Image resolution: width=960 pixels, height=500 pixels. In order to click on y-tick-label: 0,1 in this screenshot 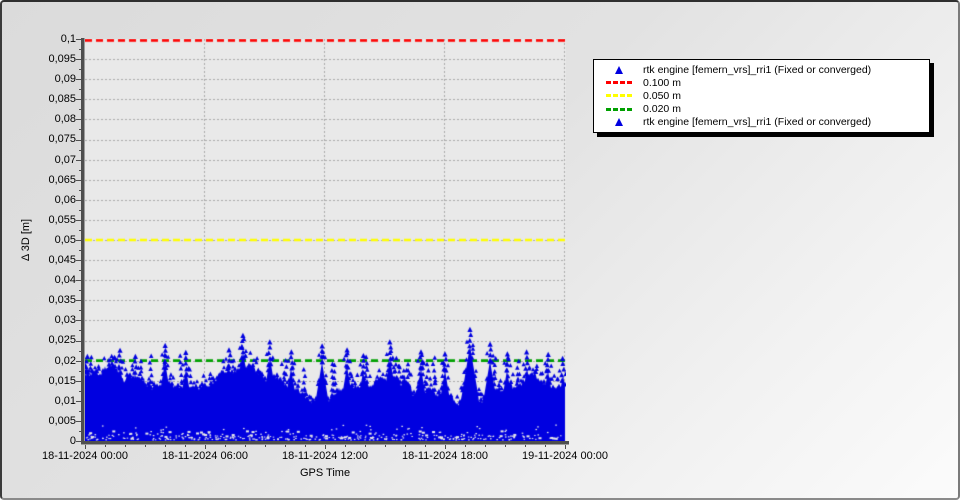, I will do `click(68, 39)`.